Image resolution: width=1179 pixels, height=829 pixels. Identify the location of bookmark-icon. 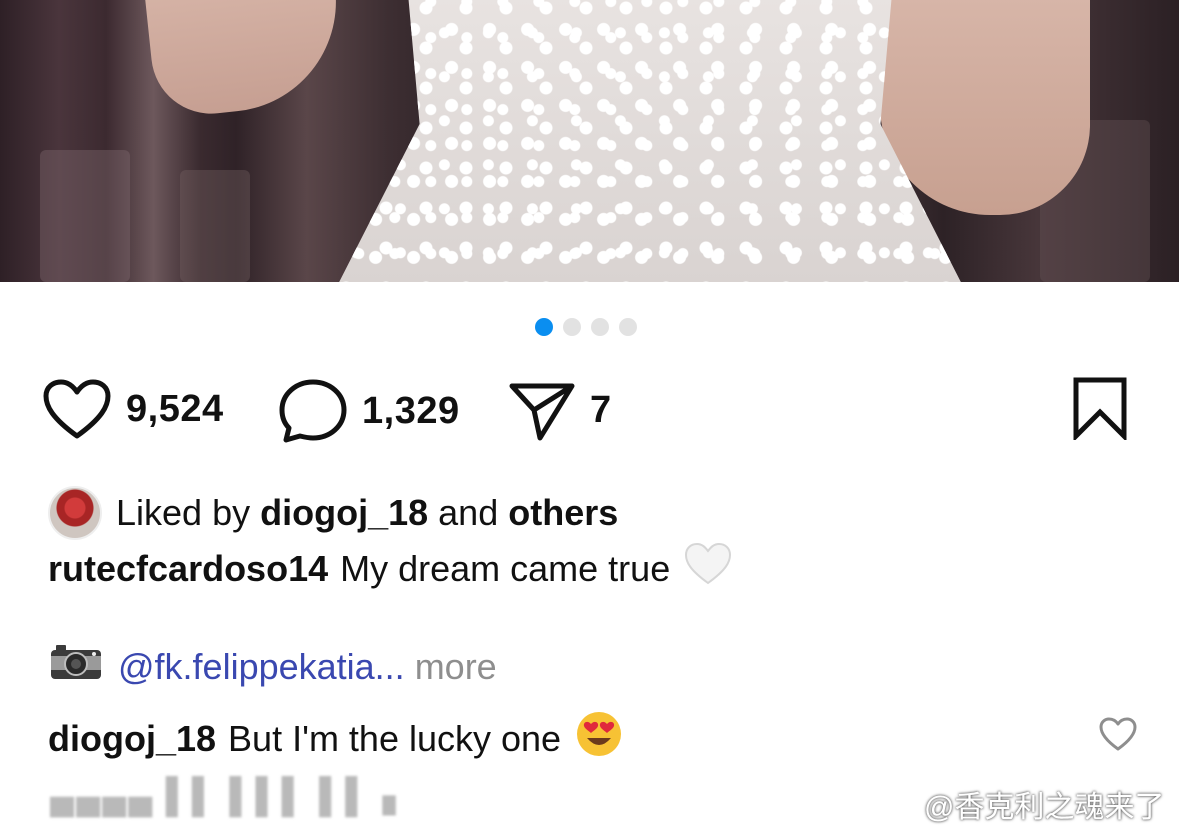
(1100, 408).